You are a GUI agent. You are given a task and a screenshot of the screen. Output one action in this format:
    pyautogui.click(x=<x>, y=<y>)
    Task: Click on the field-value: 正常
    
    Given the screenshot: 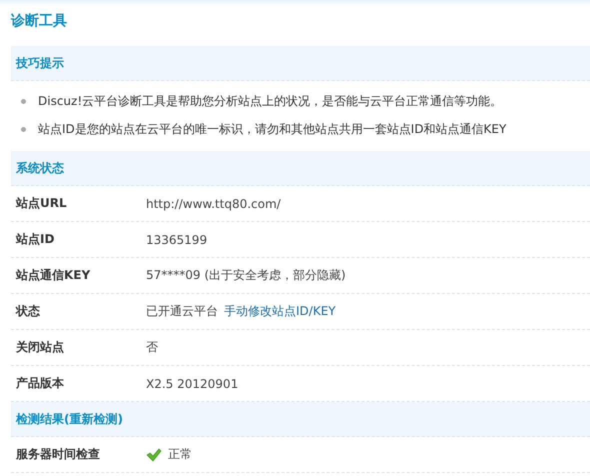 What is the action you would take?
    pyautogui.click(x=180, y=454)
    